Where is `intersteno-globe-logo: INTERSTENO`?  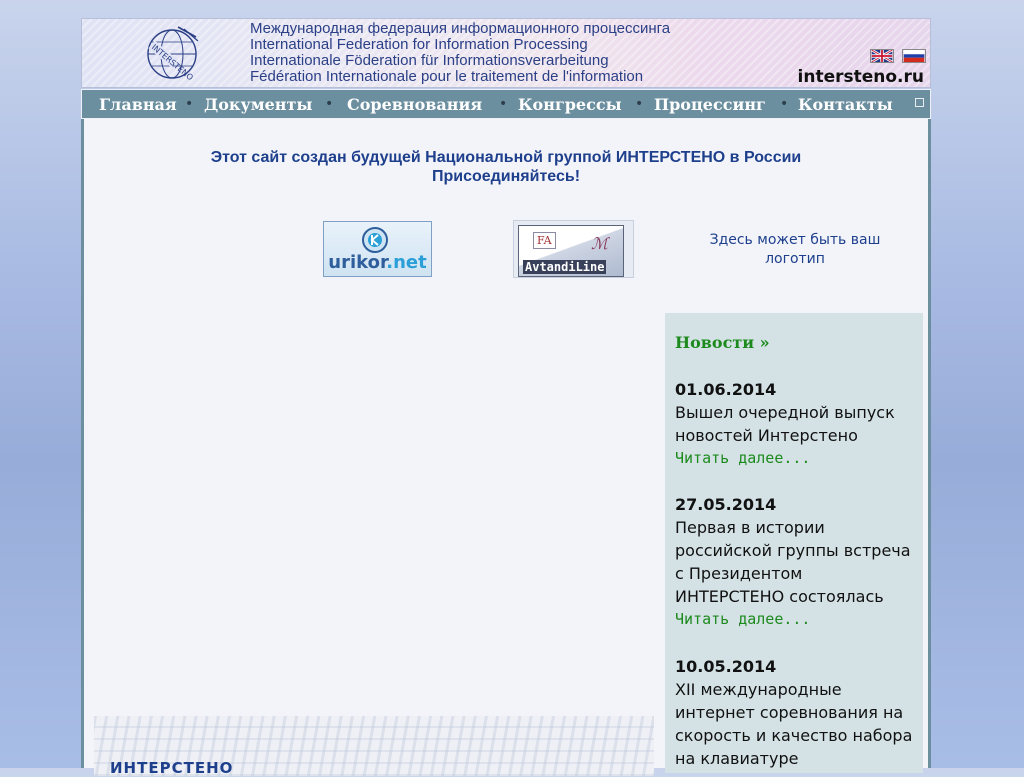
intersteno-globe-logo: INTERSTENO is located at coordinates (172, 54).